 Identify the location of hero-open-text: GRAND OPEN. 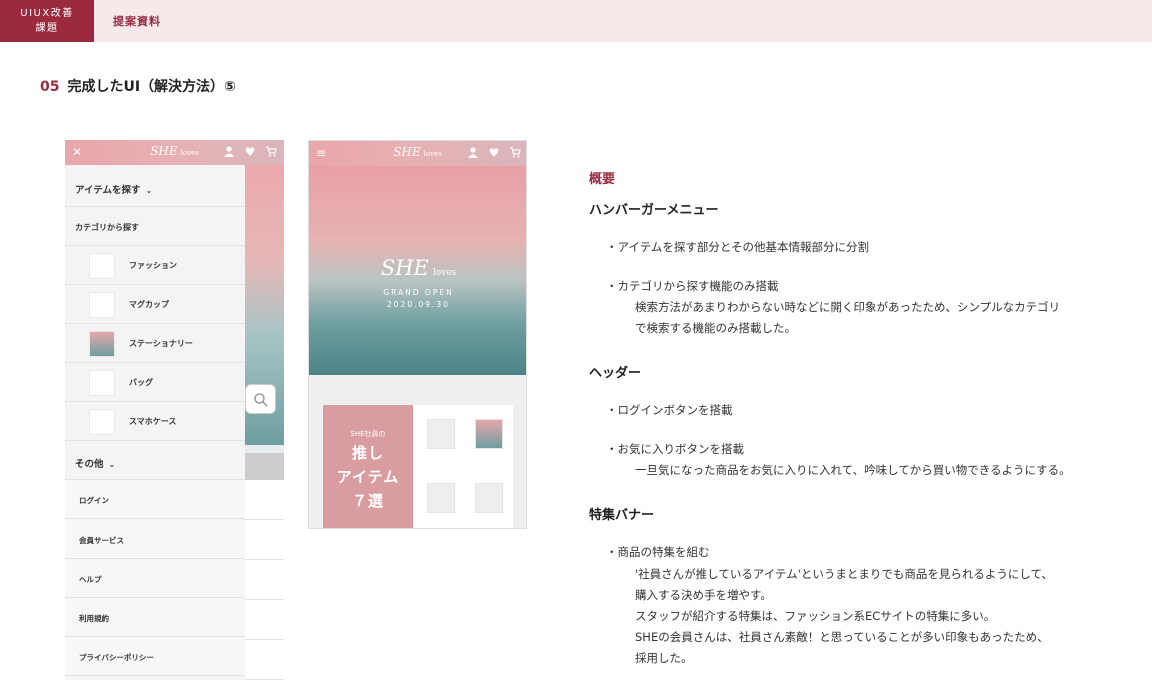
(418, 292).